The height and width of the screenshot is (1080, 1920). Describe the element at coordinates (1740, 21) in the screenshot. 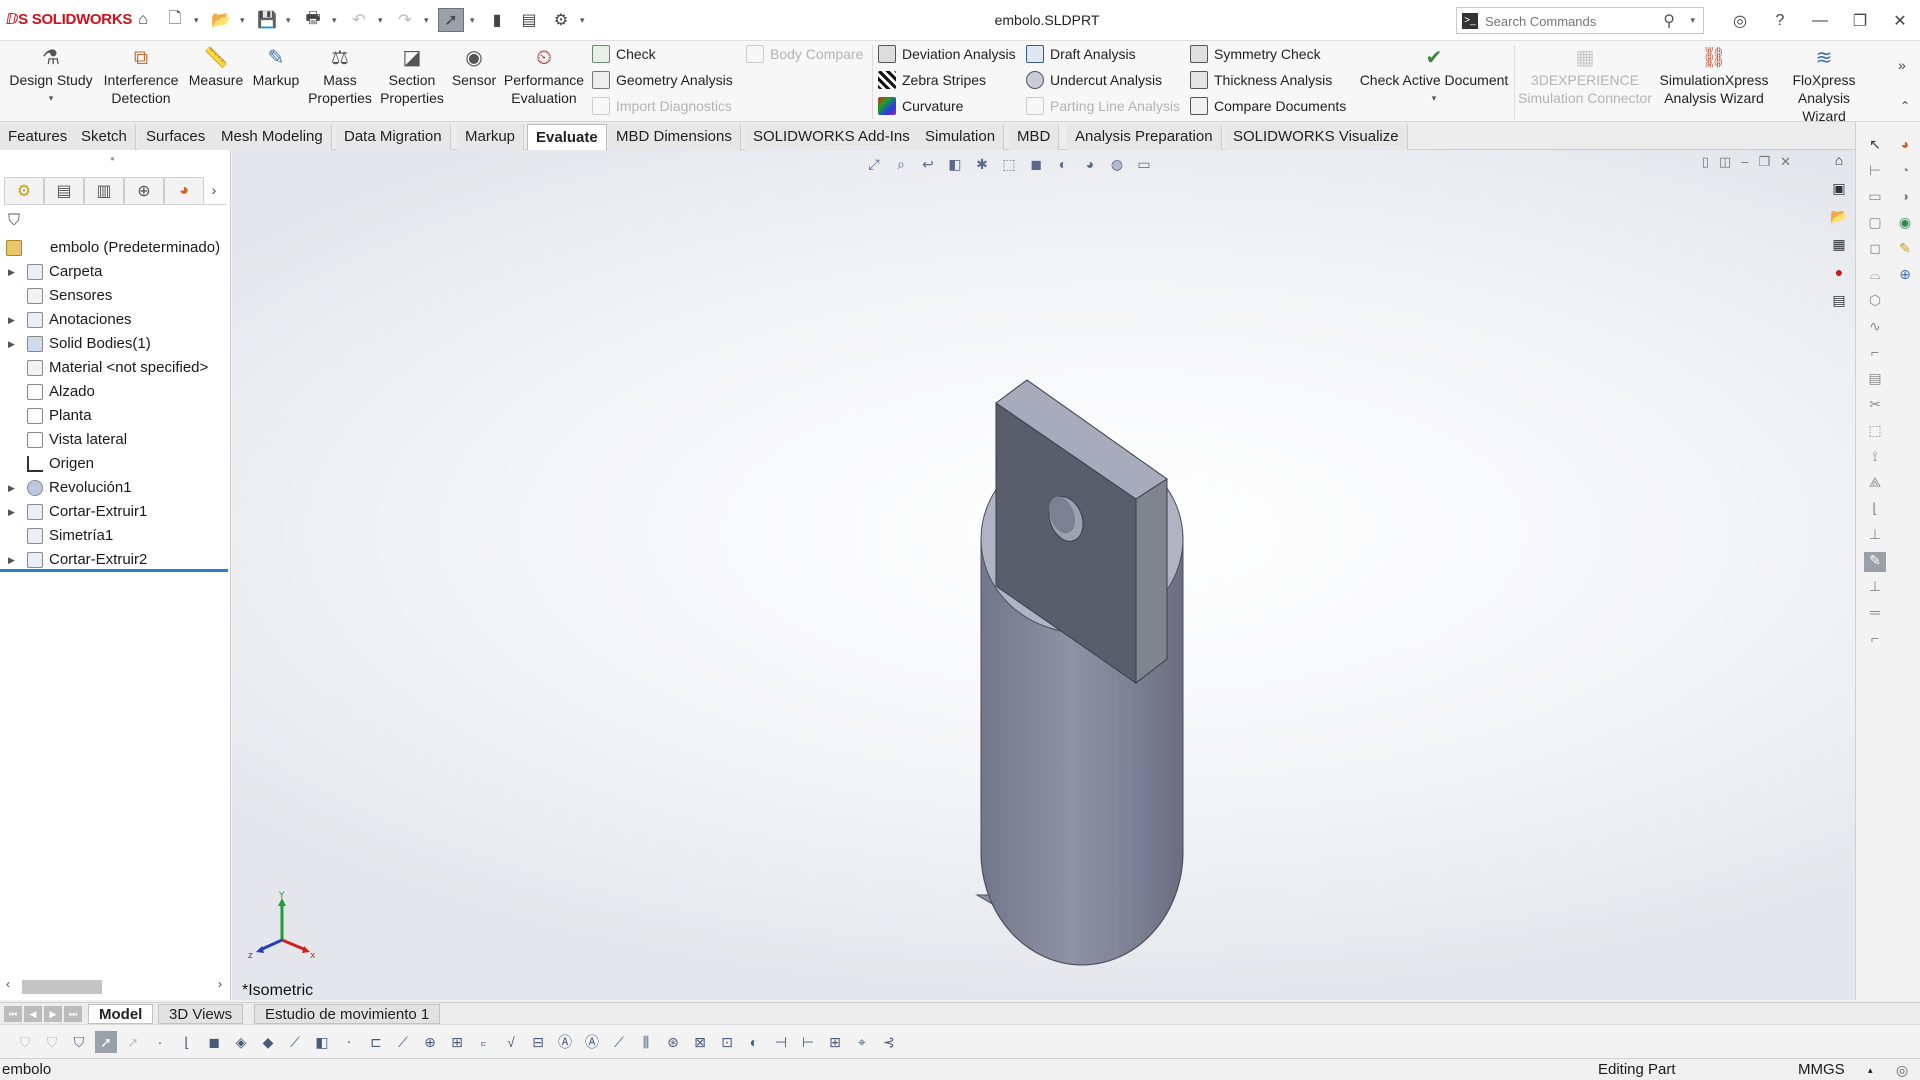

I see `user-account-icon: ◎` at that location.